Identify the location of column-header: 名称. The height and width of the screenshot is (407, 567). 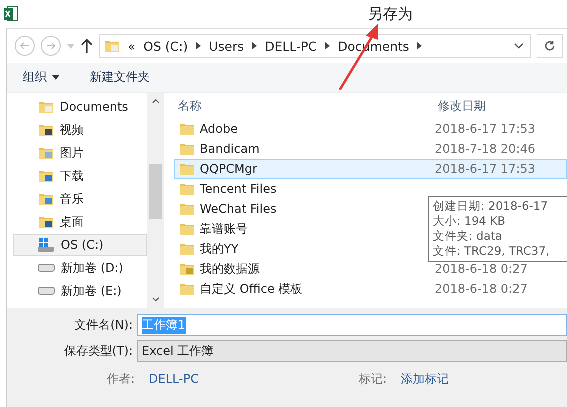
(304, 106).